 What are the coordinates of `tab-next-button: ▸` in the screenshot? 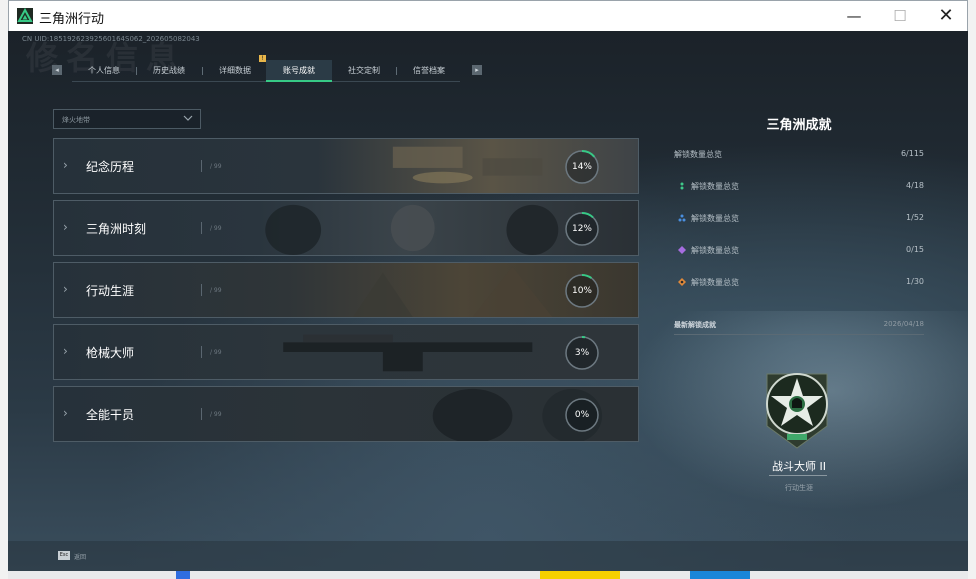 It's located at (477, 70).